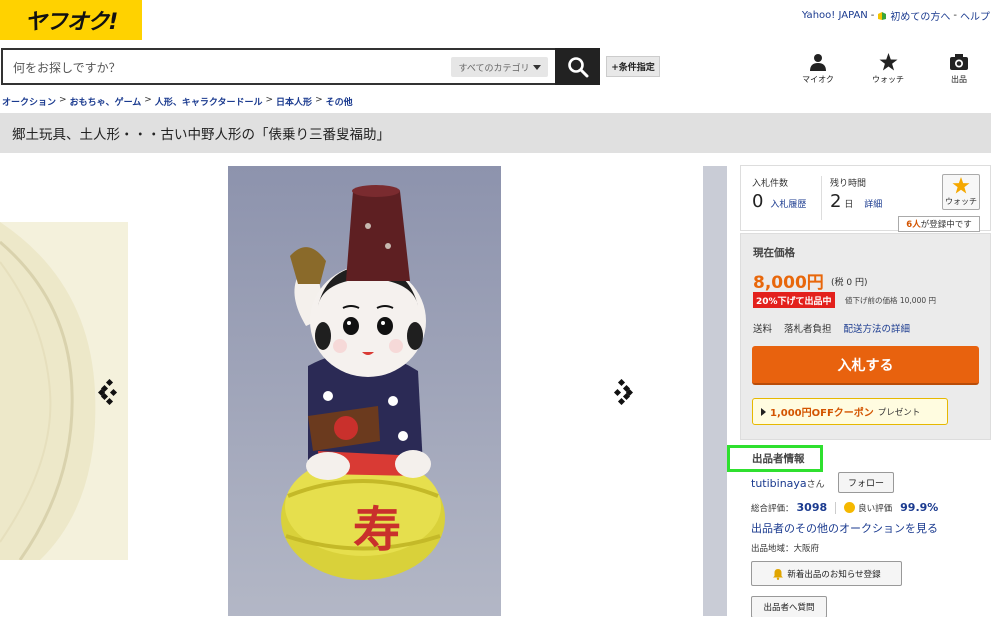  Describe the element at coordinates (919, 507) in the screenshot. I see `good-rating-value: 99.9%` at that location.